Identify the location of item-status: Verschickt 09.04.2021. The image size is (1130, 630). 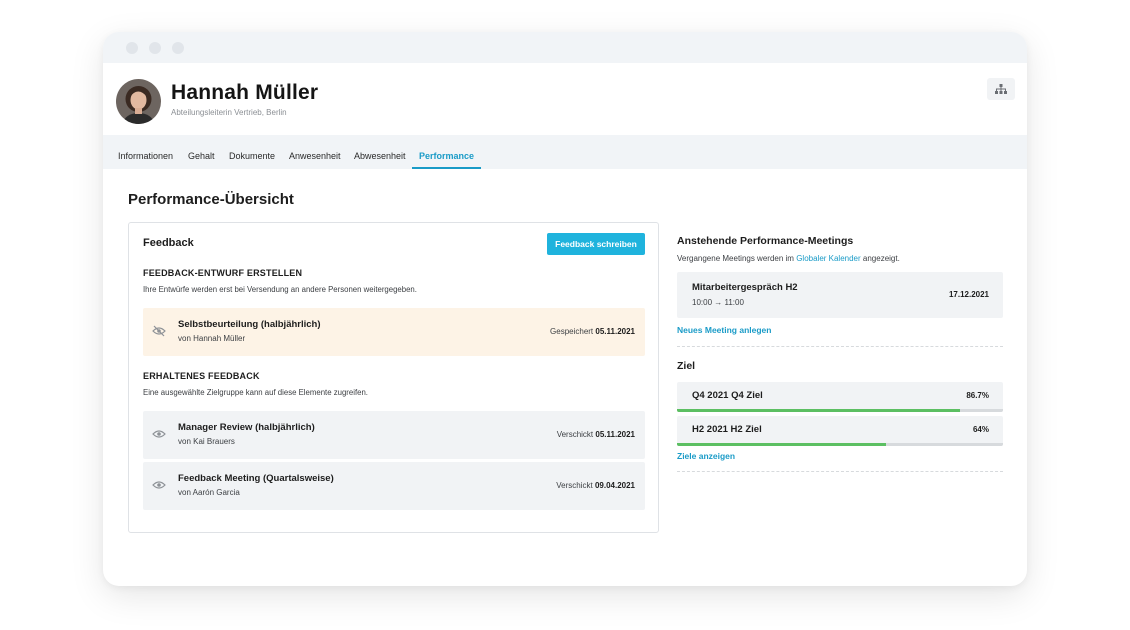
(595, 485).